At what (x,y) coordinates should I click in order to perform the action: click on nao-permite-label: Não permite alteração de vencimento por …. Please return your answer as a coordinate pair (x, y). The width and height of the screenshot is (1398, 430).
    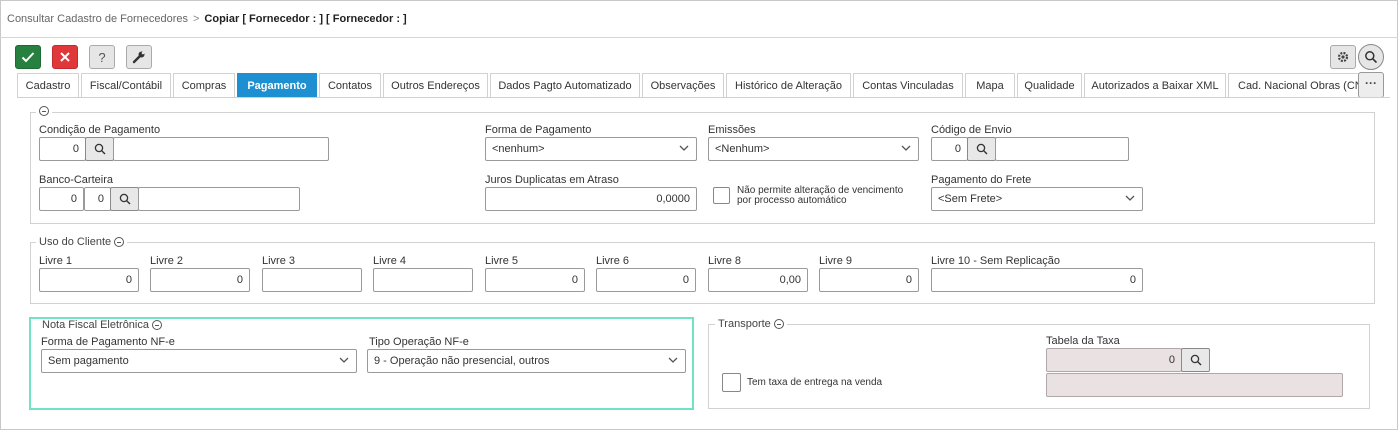
    Looking at the image, I should click on (820, 195).